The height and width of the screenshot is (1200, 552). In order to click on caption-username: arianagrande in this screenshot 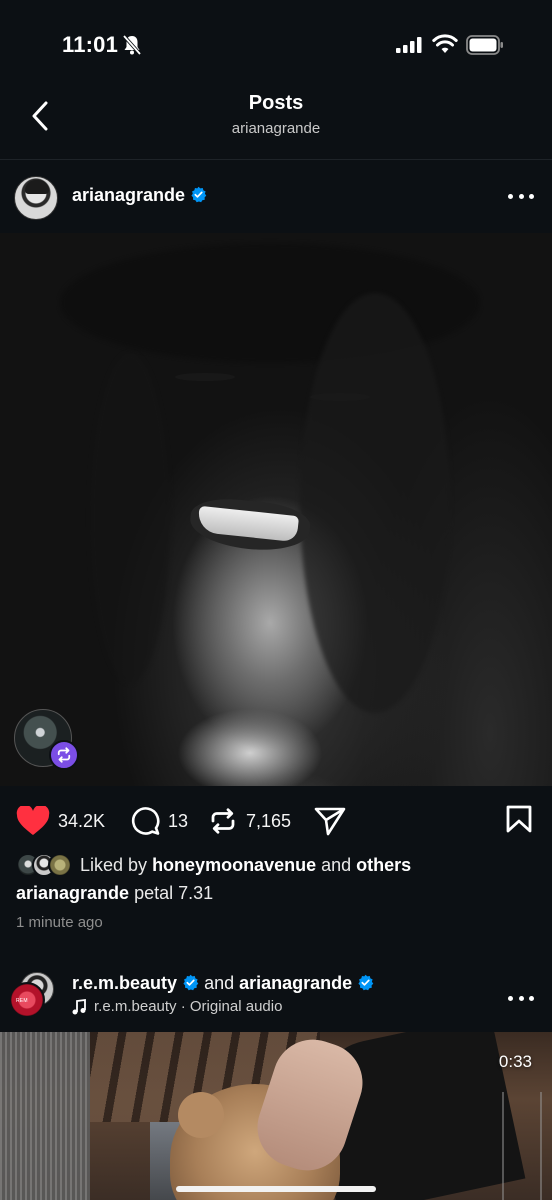, I will do `click(72, 893)`.